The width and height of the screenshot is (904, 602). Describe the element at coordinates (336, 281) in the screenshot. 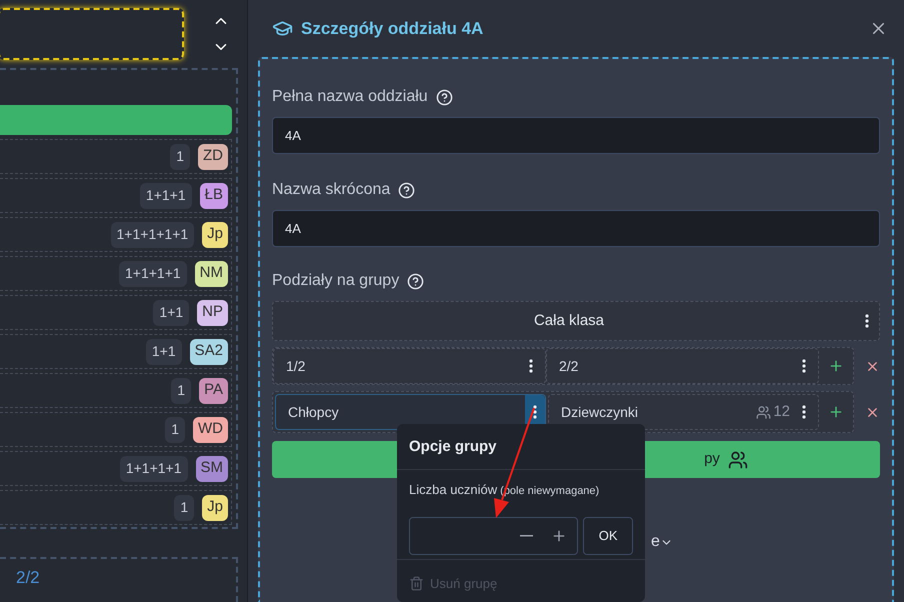

I see `field-label: Podziały na grupy` at that location.